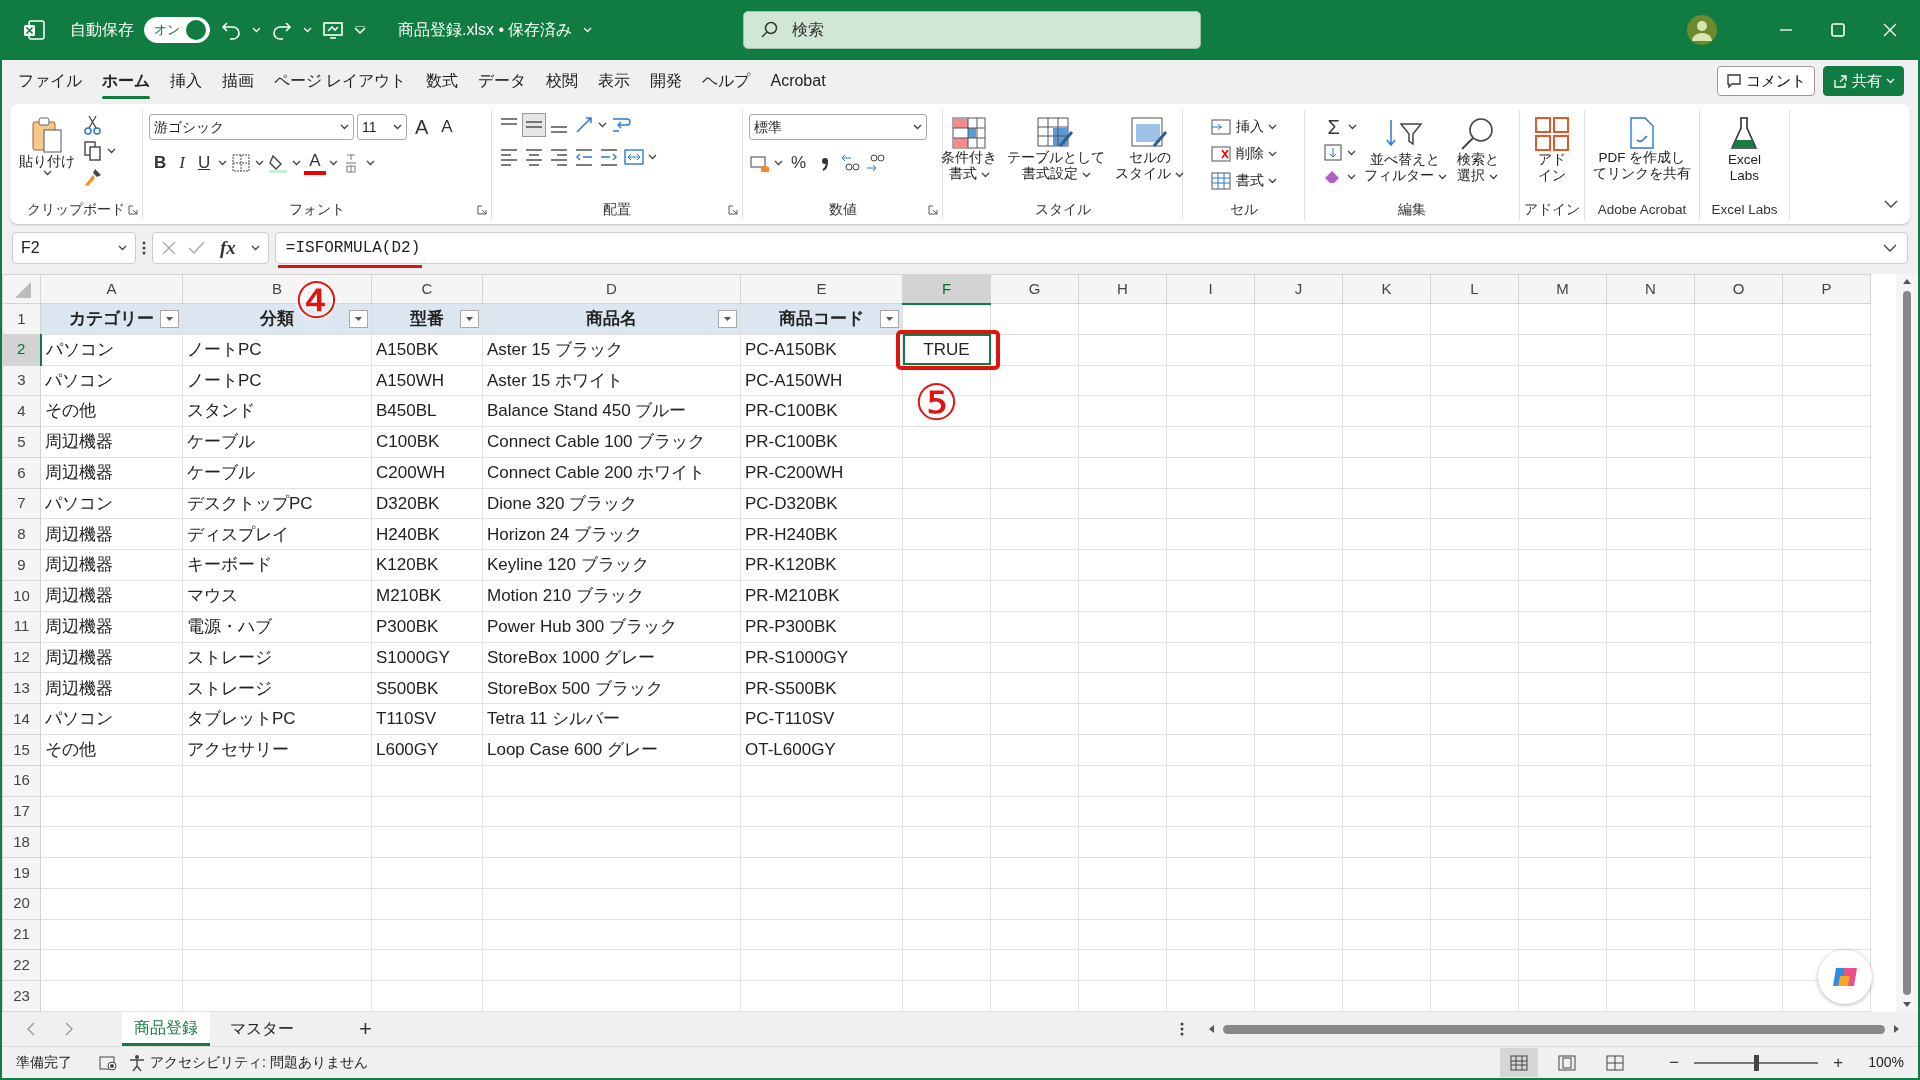 The width and height of the screenshot is (1920, 1080). Describe the element at coordinates (1826, 289) in the screenshot. I see `column-header: P` at that location.